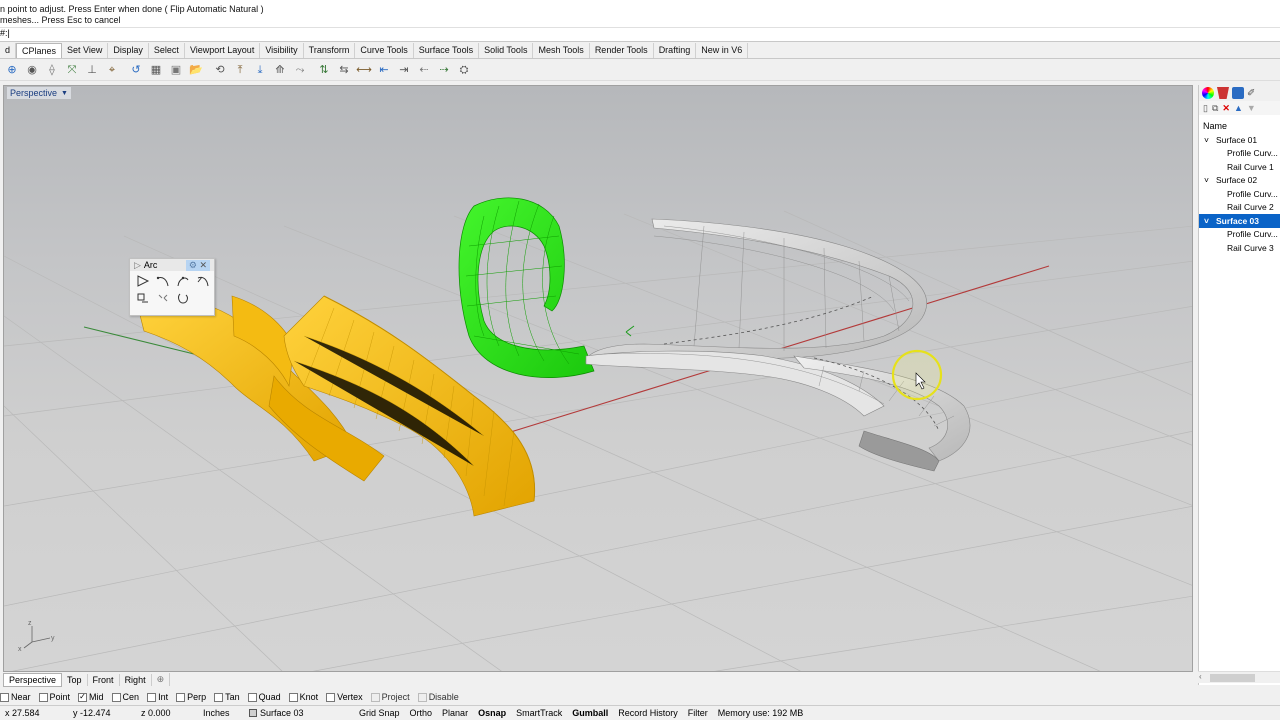 The width and height of the screenshot is (1280, 720). I want to click on cplane-left-icon: ⇥, so click(404, 70).